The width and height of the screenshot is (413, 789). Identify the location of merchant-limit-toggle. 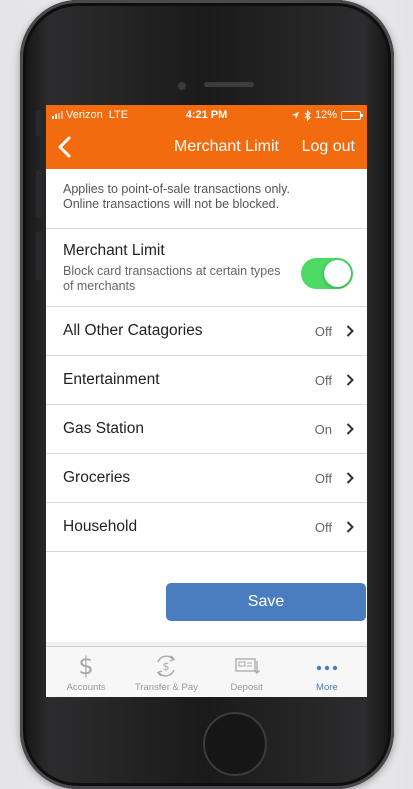
(327, 273).